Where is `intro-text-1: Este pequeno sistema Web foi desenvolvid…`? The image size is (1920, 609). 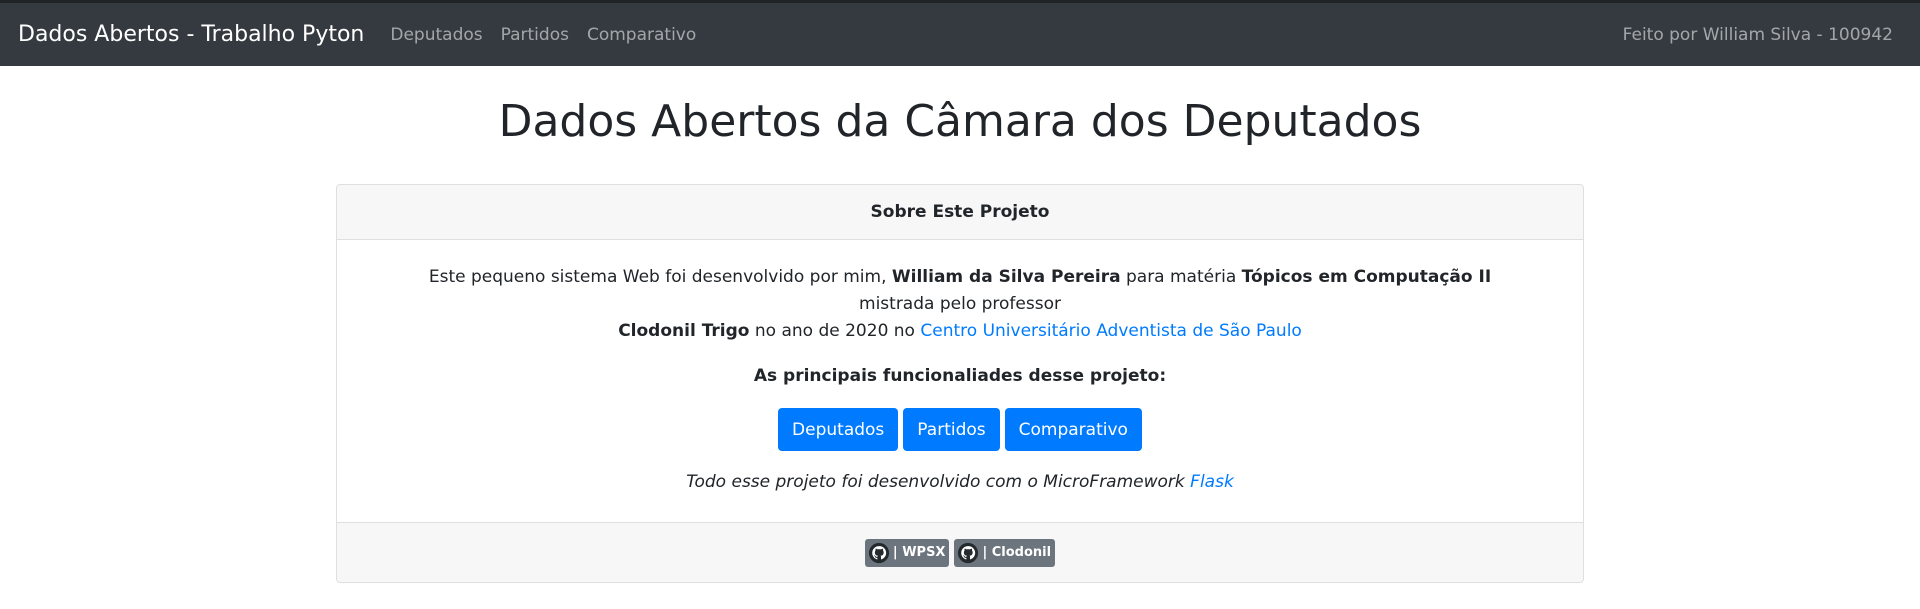 intro-text-1: Este pequeno sistema Web foi desenvolvid… is located at coordinates (660, 277).